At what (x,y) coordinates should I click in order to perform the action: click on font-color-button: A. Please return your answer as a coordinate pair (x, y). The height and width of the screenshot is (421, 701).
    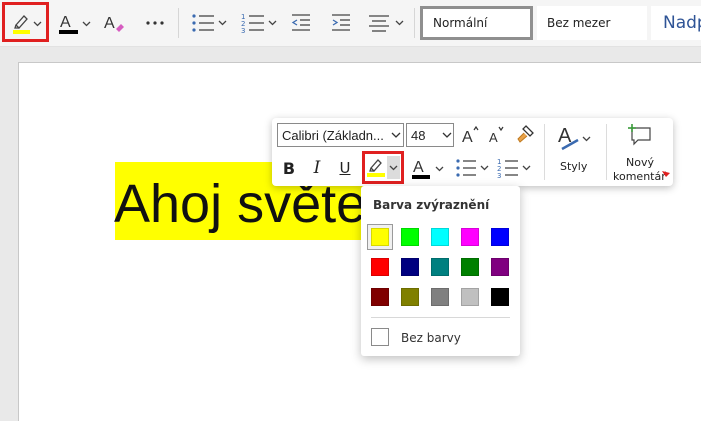
    Looking at the image, I should click on (75, 23).